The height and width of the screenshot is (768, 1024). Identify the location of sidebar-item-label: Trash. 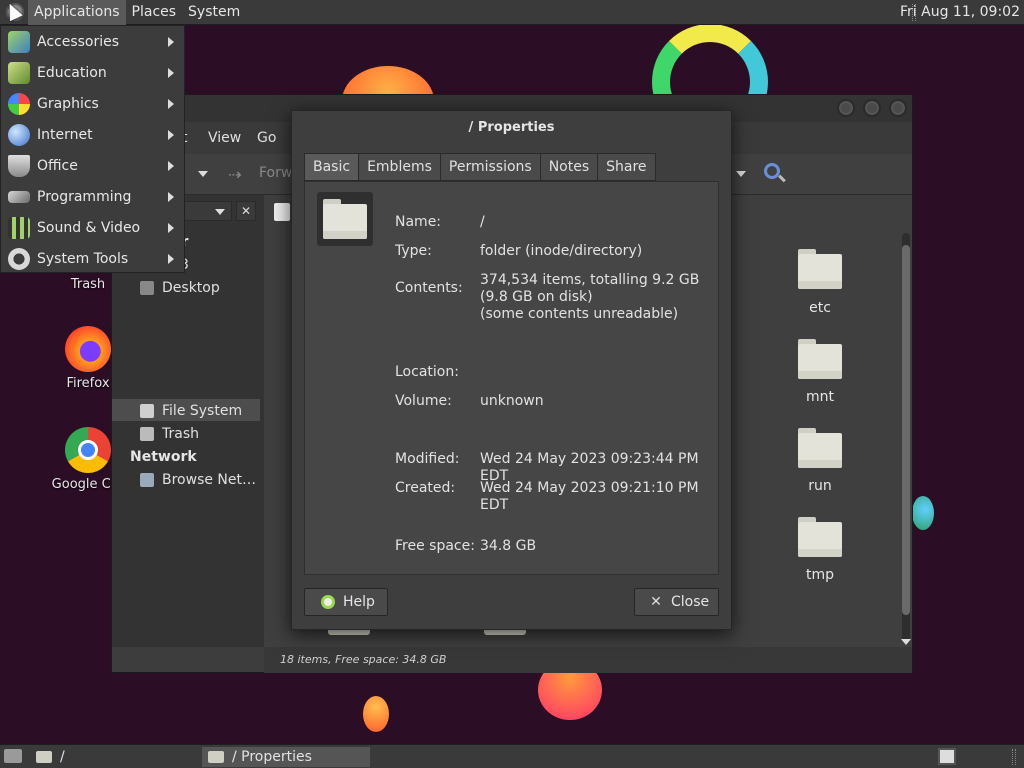
(180, 434).